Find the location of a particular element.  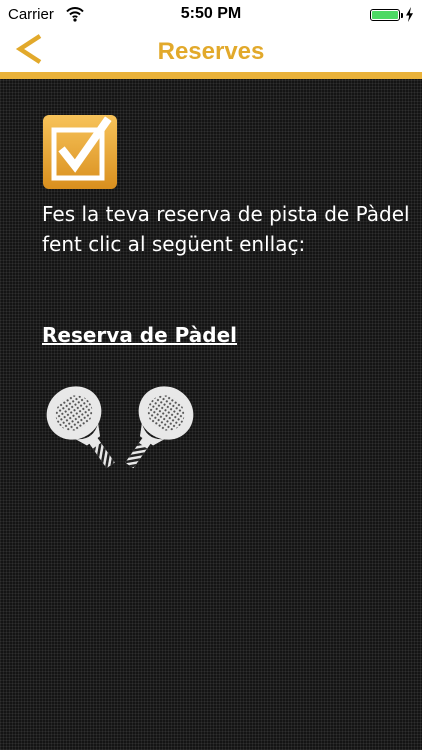

navigation-bar: Reserves is located at coordinates (211, 51).